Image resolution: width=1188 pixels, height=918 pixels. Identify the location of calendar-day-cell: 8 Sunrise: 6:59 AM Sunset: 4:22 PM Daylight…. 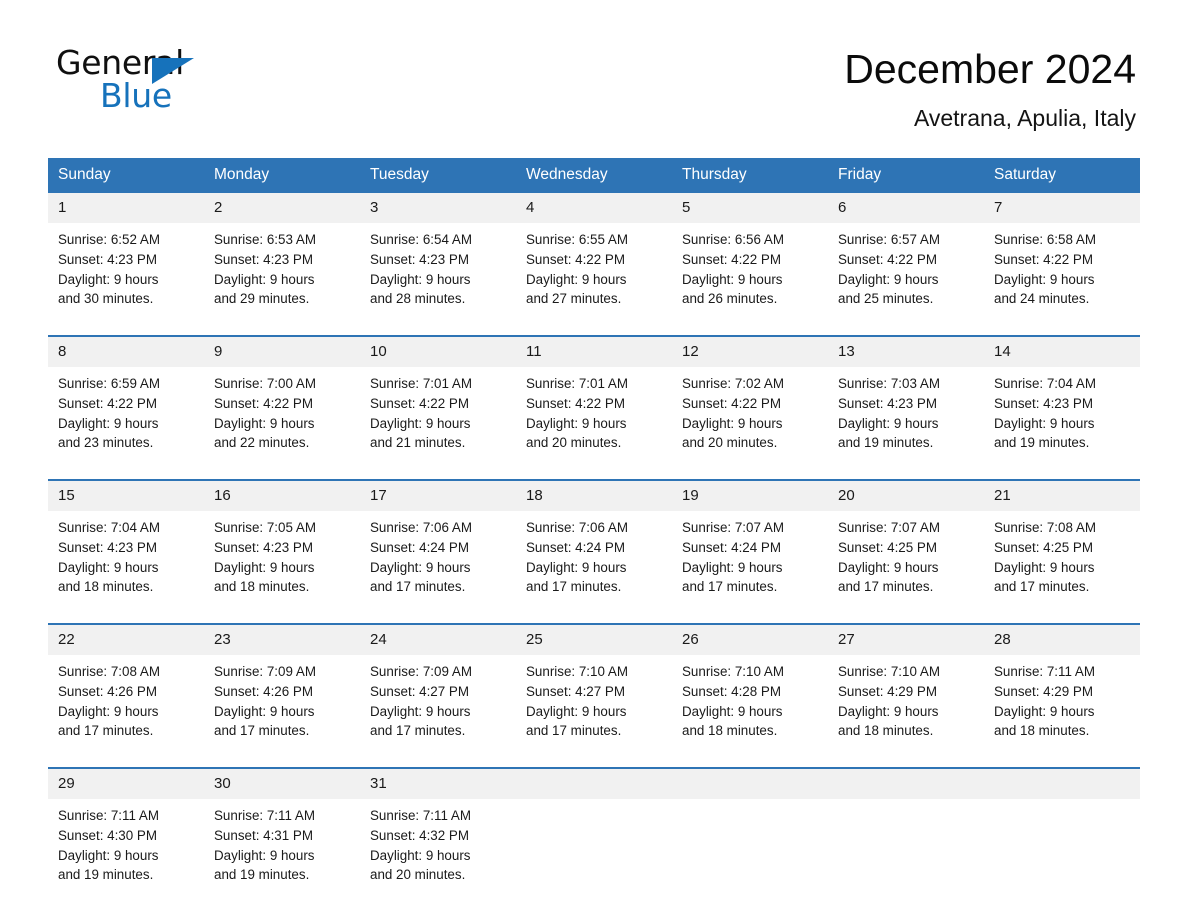
(126, 402).